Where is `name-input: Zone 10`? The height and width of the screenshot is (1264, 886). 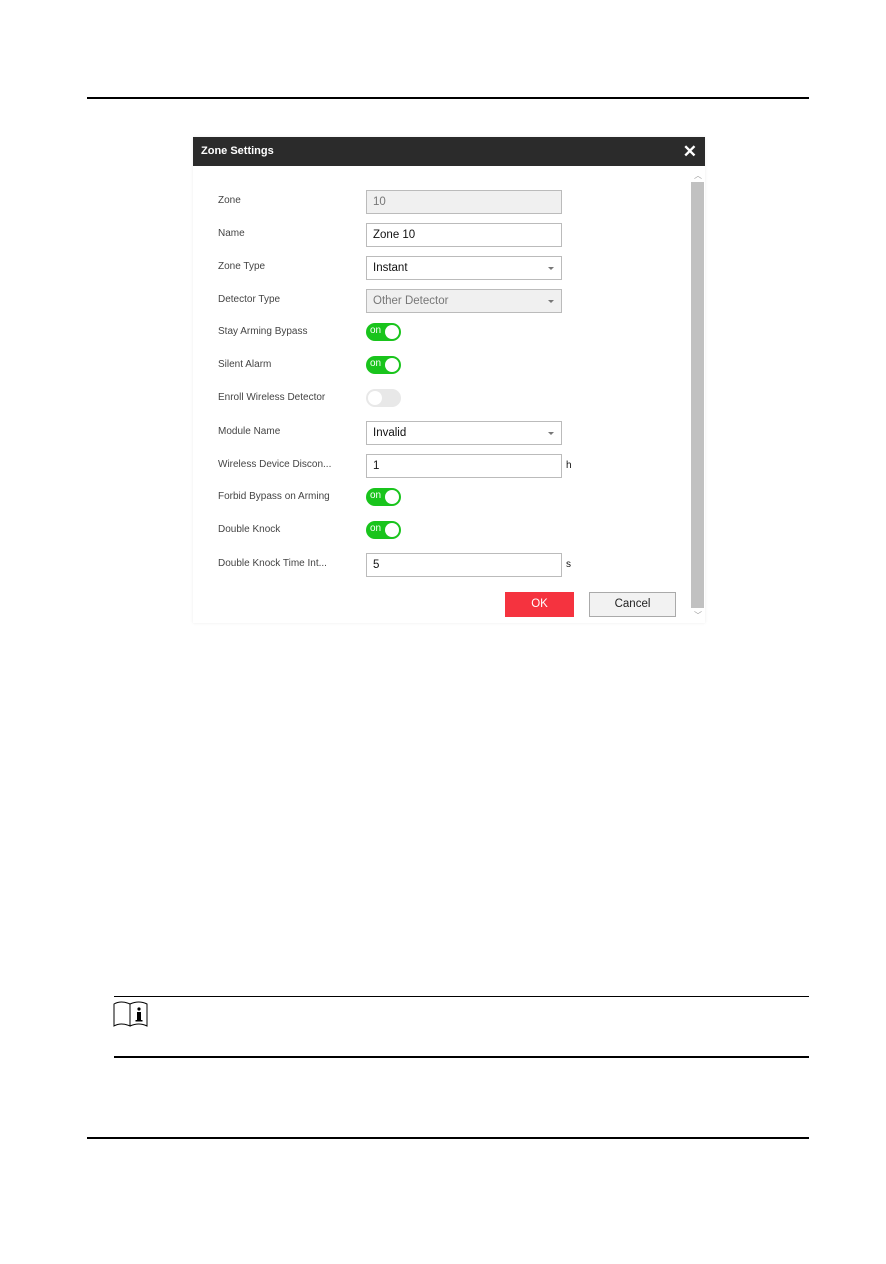
name-input: Zone 10 is located at coordinates (464, 235).